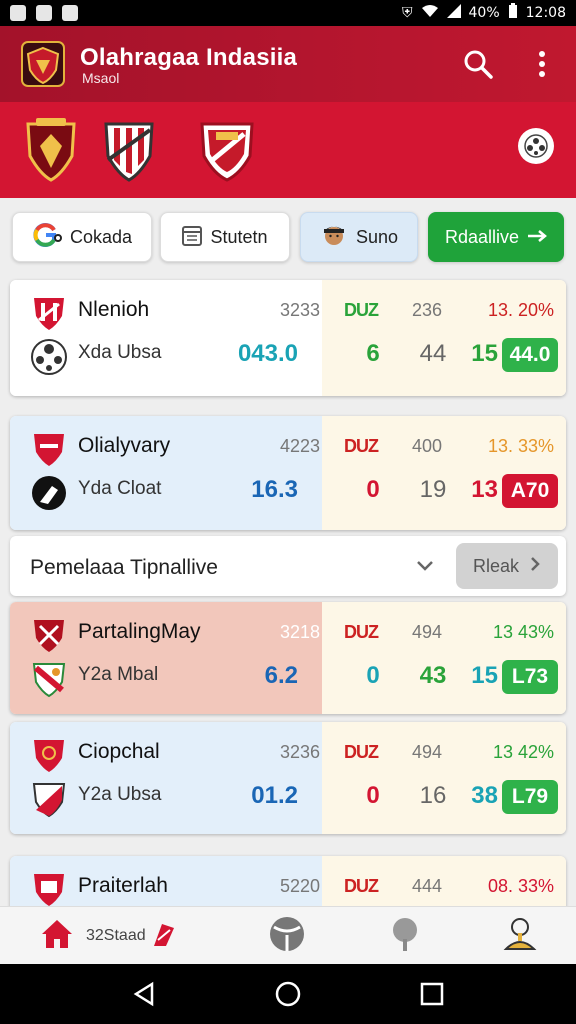  Describe the element at coordinates (482, 236) in the screenshot. I see `filter-label-4: Rdaallive` at that location.